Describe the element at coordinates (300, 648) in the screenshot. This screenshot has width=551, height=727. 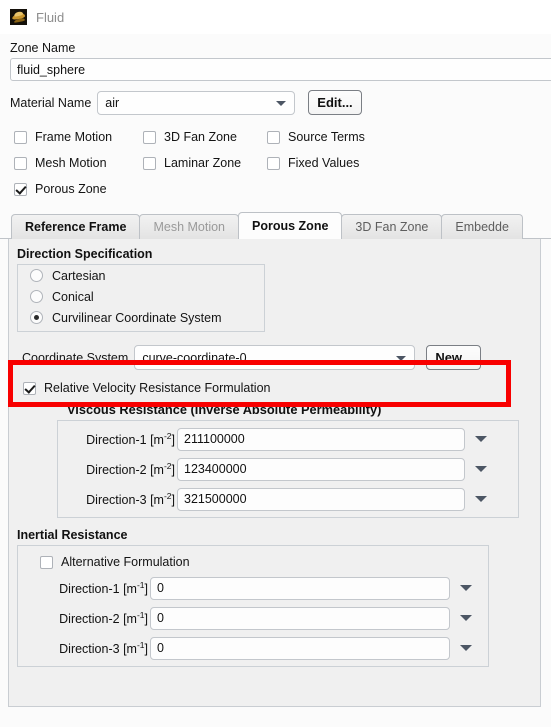
I see `inertial-direction-3-input: 0` at that location.